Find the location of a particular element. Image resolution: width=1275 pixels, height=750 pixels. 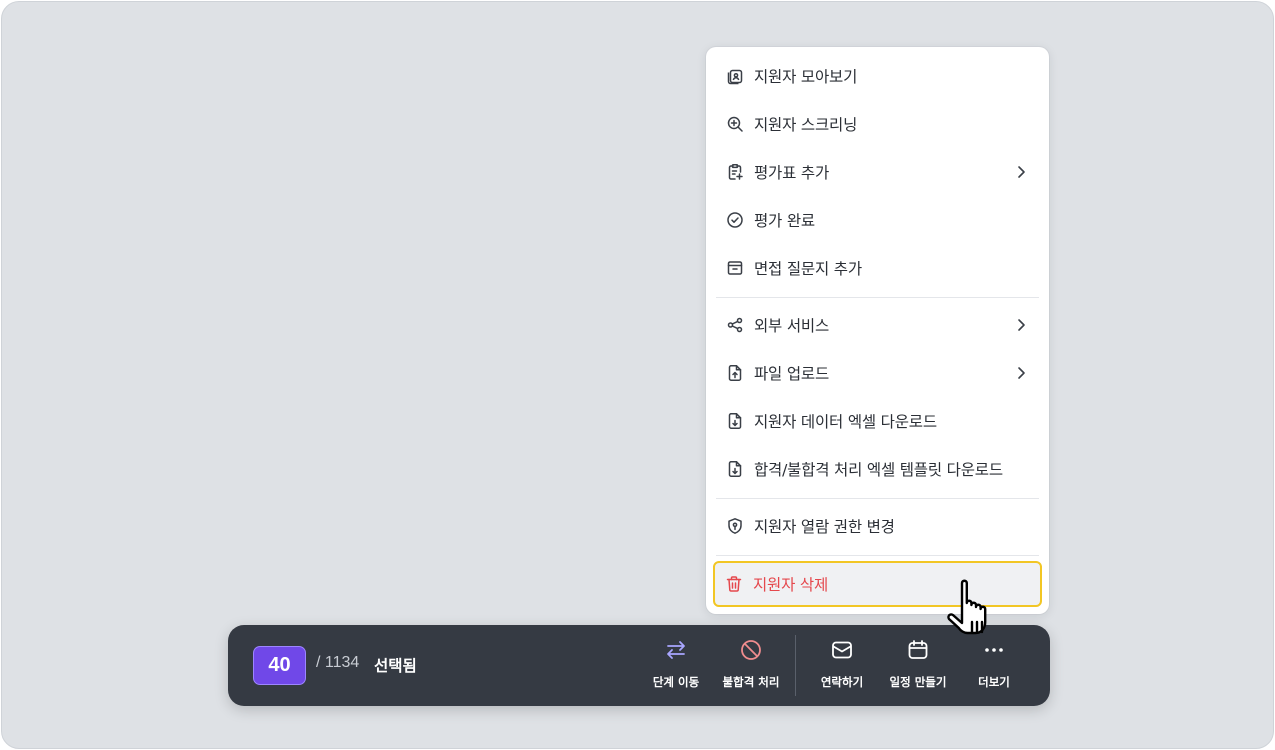

menu-item-complete-evaluation: 평가 완료 is located at coordinates (877, 220).